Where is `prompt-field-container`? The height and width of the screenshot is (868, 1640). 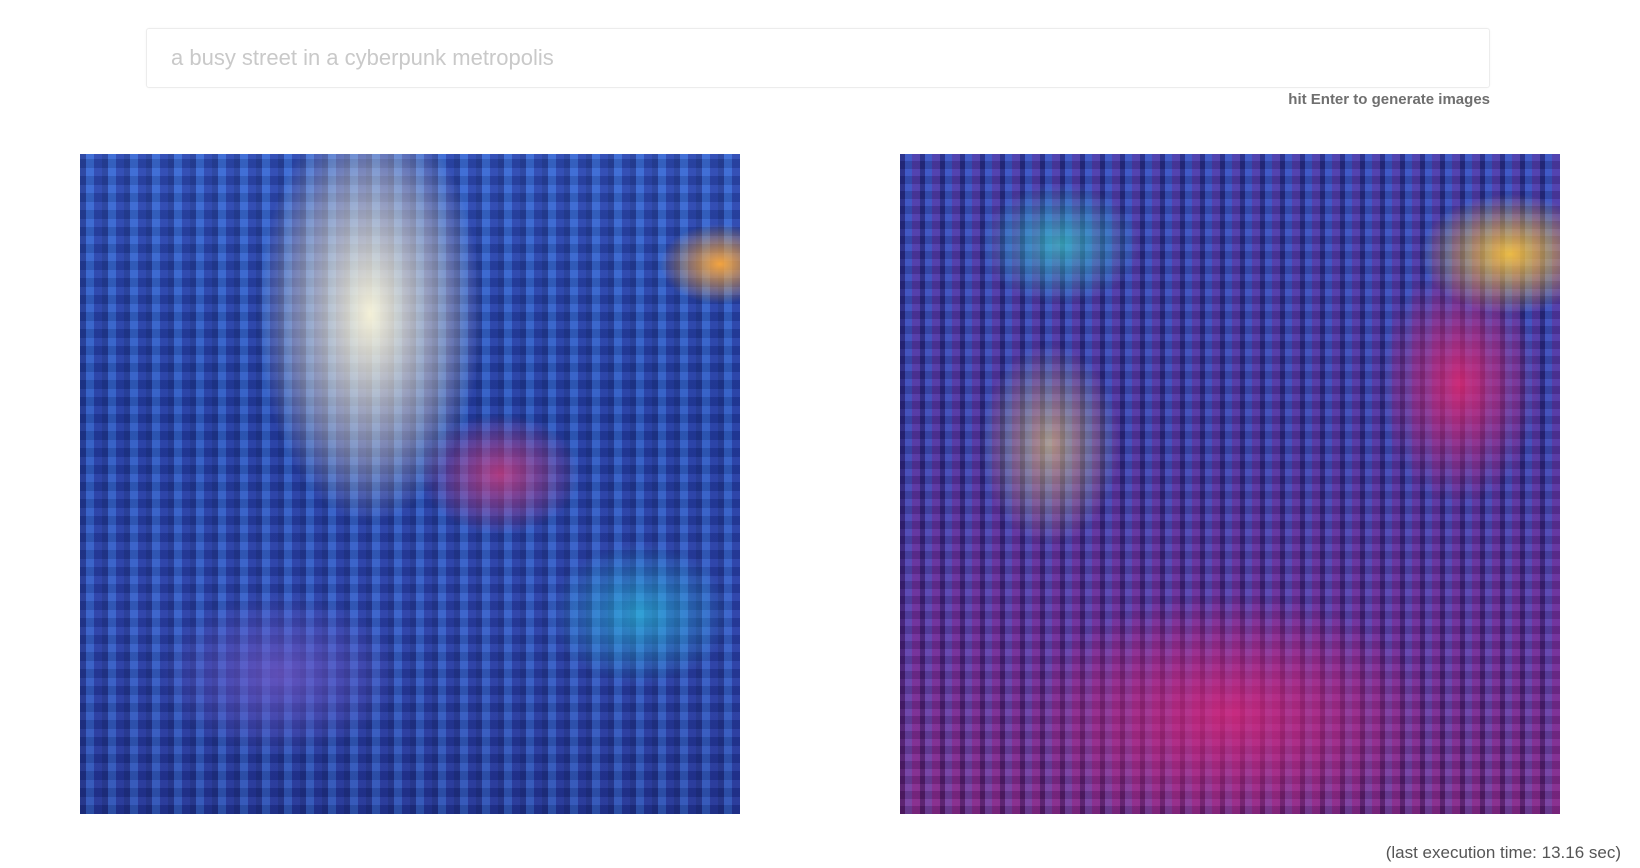
prompt-field-container is located at coordinates (818, 58).